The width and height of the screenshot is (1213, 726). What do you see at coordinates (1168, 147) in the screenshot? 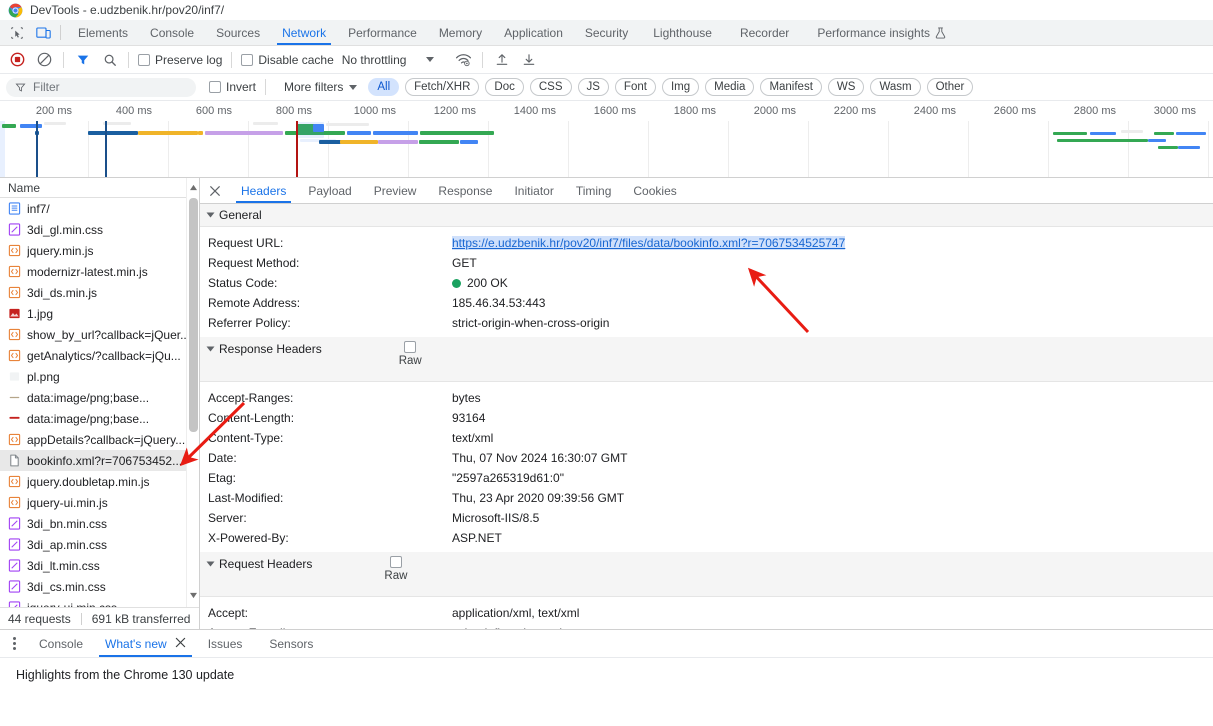
I see `overview-request-bar` at bounding box center [1168, 147].